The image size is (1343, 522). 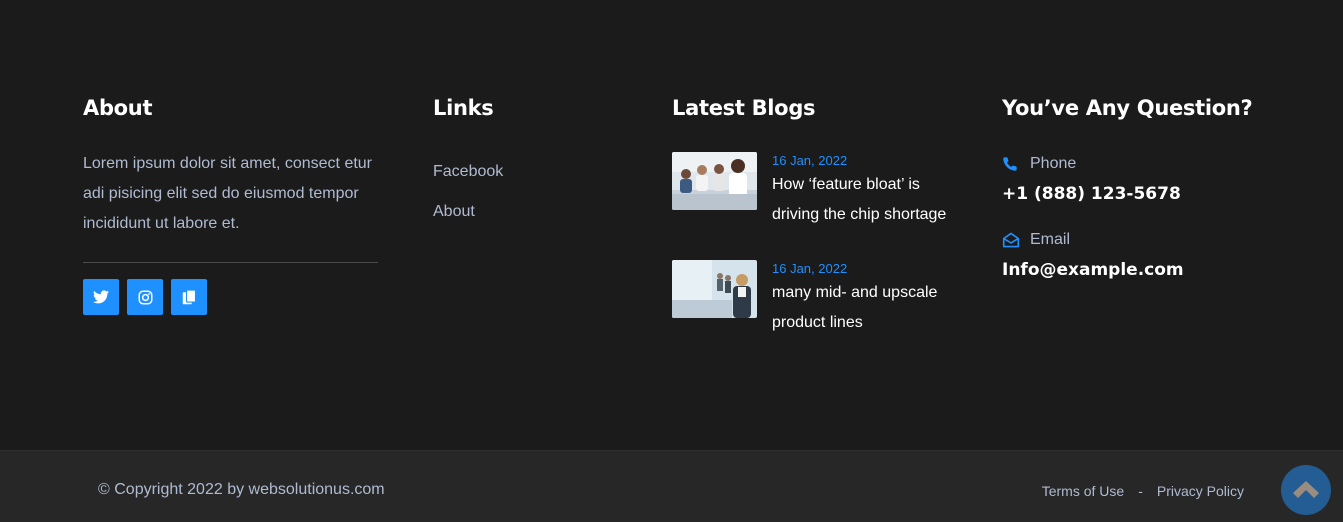 I want to click on copy-icon, so click(x=189, y=296).